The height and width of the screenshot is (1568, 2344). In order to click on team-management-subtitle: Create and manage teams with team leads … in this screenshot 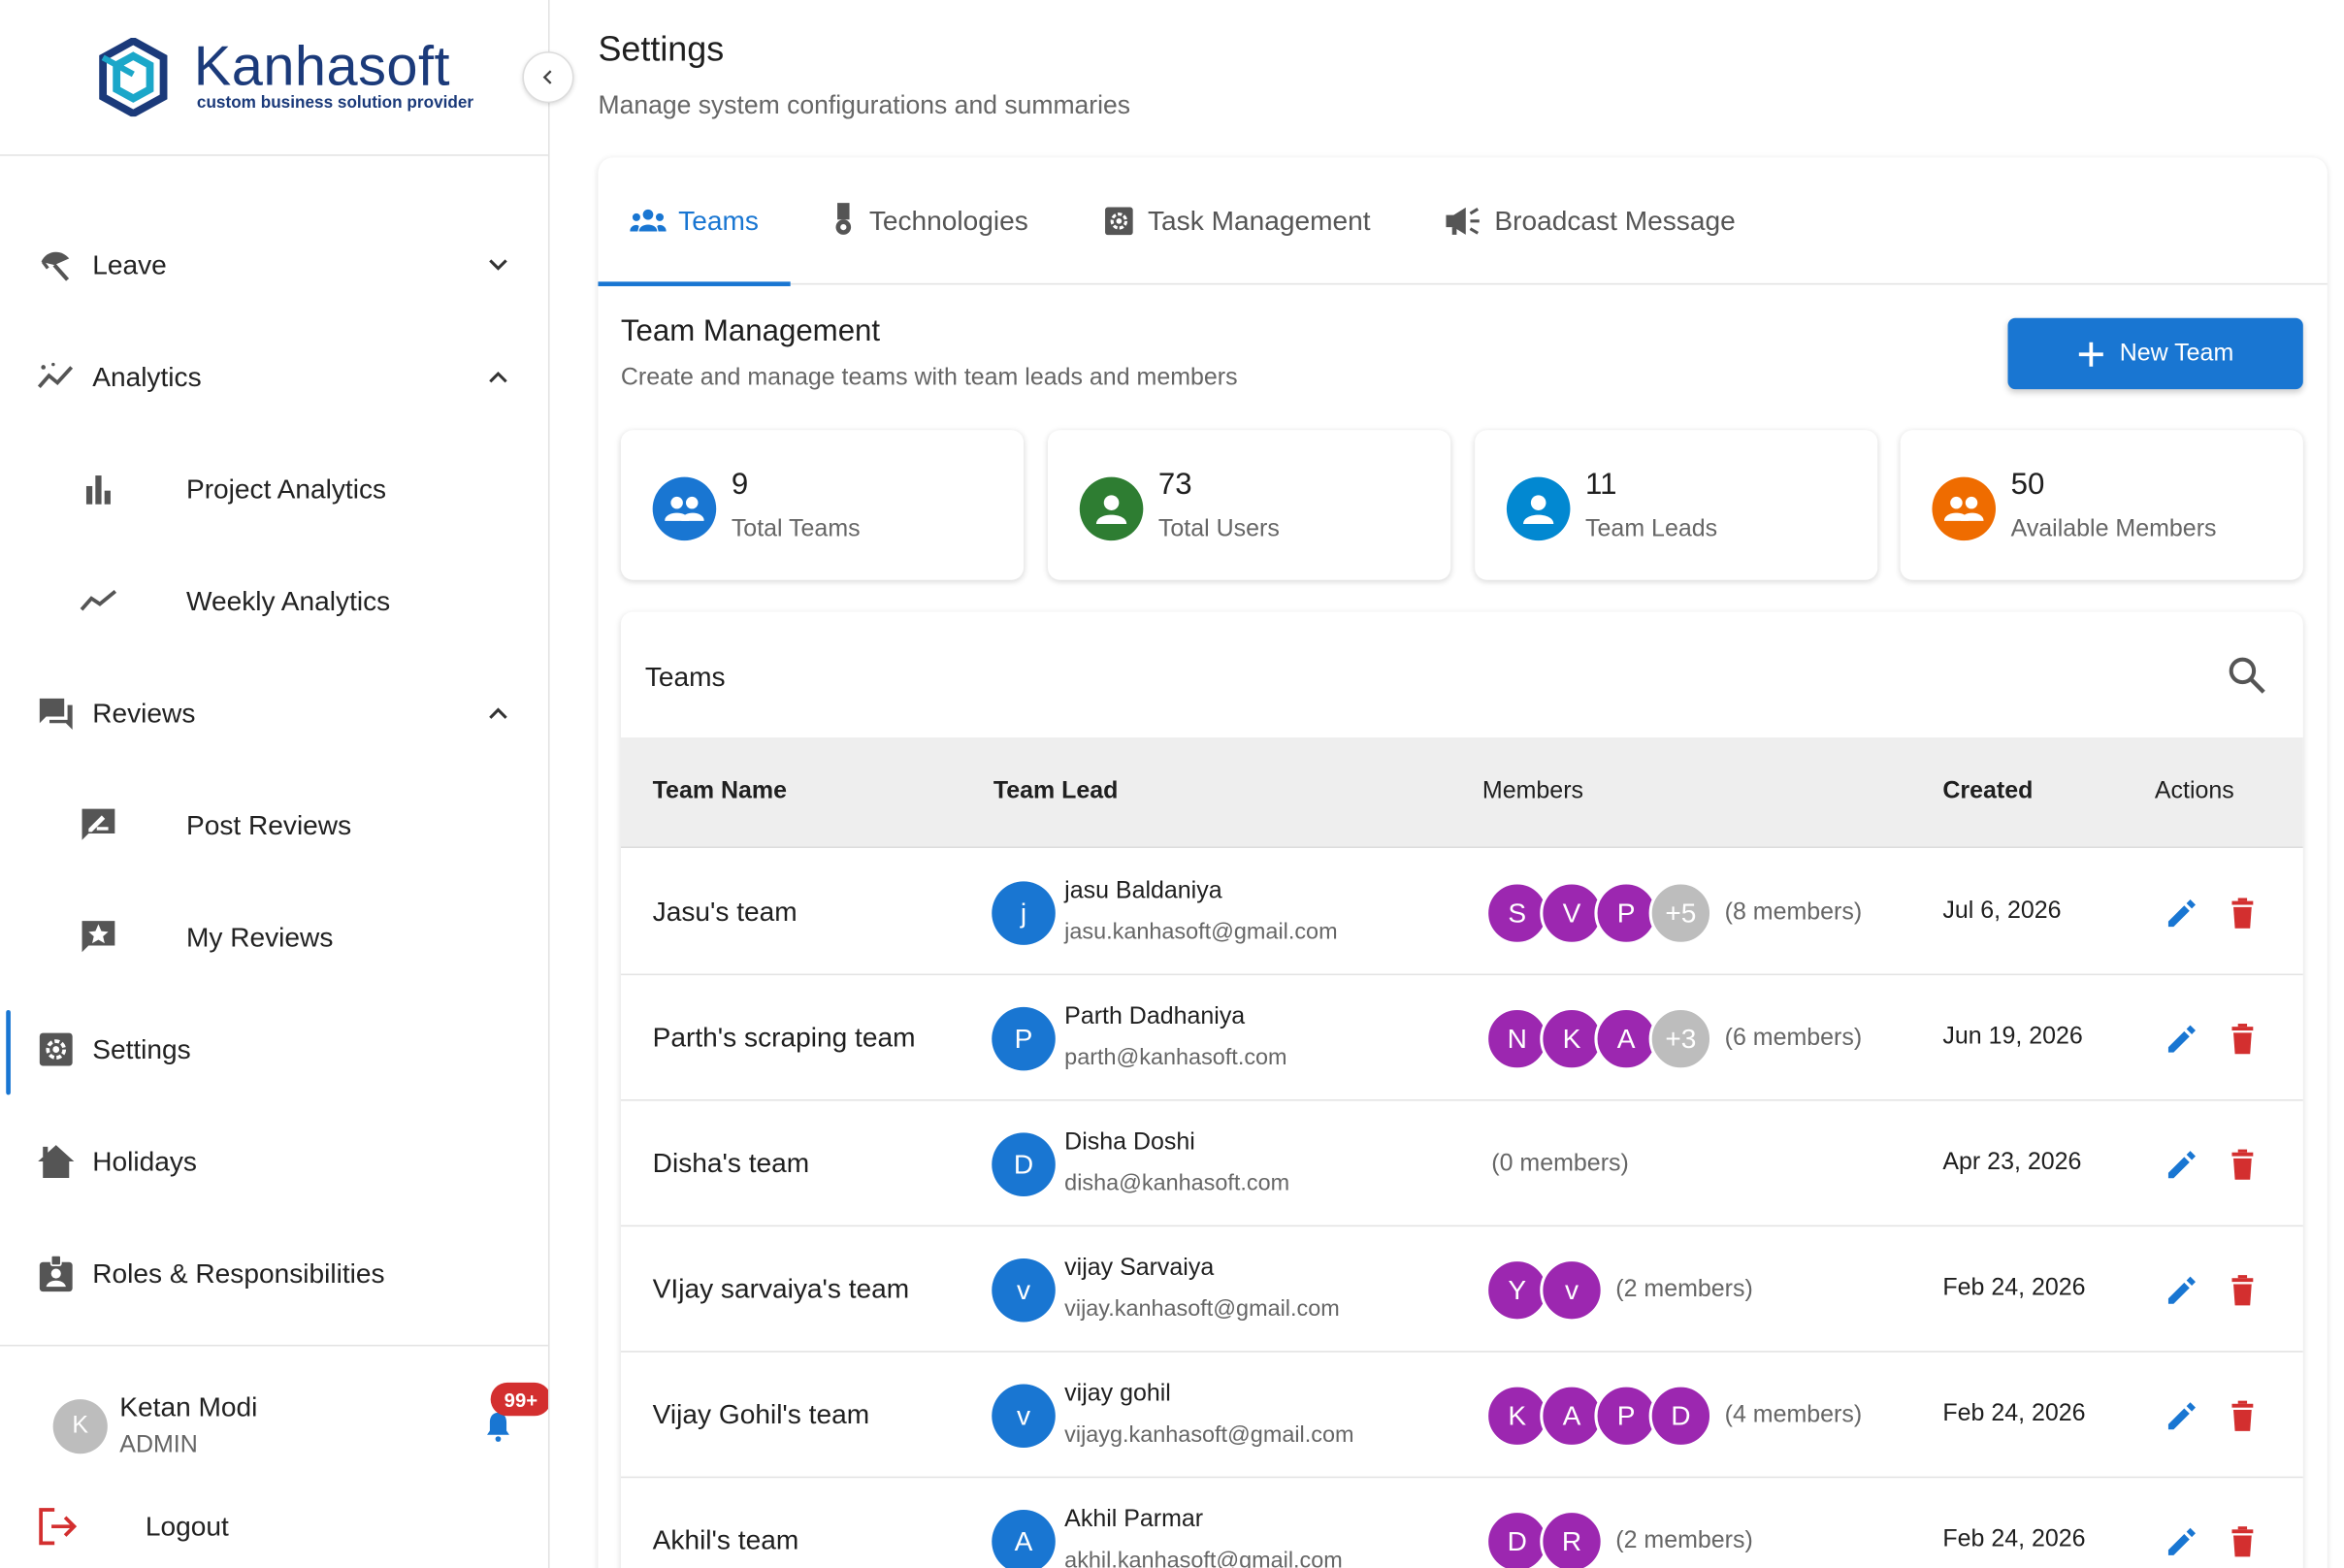, I will do `click(929, 378)`.